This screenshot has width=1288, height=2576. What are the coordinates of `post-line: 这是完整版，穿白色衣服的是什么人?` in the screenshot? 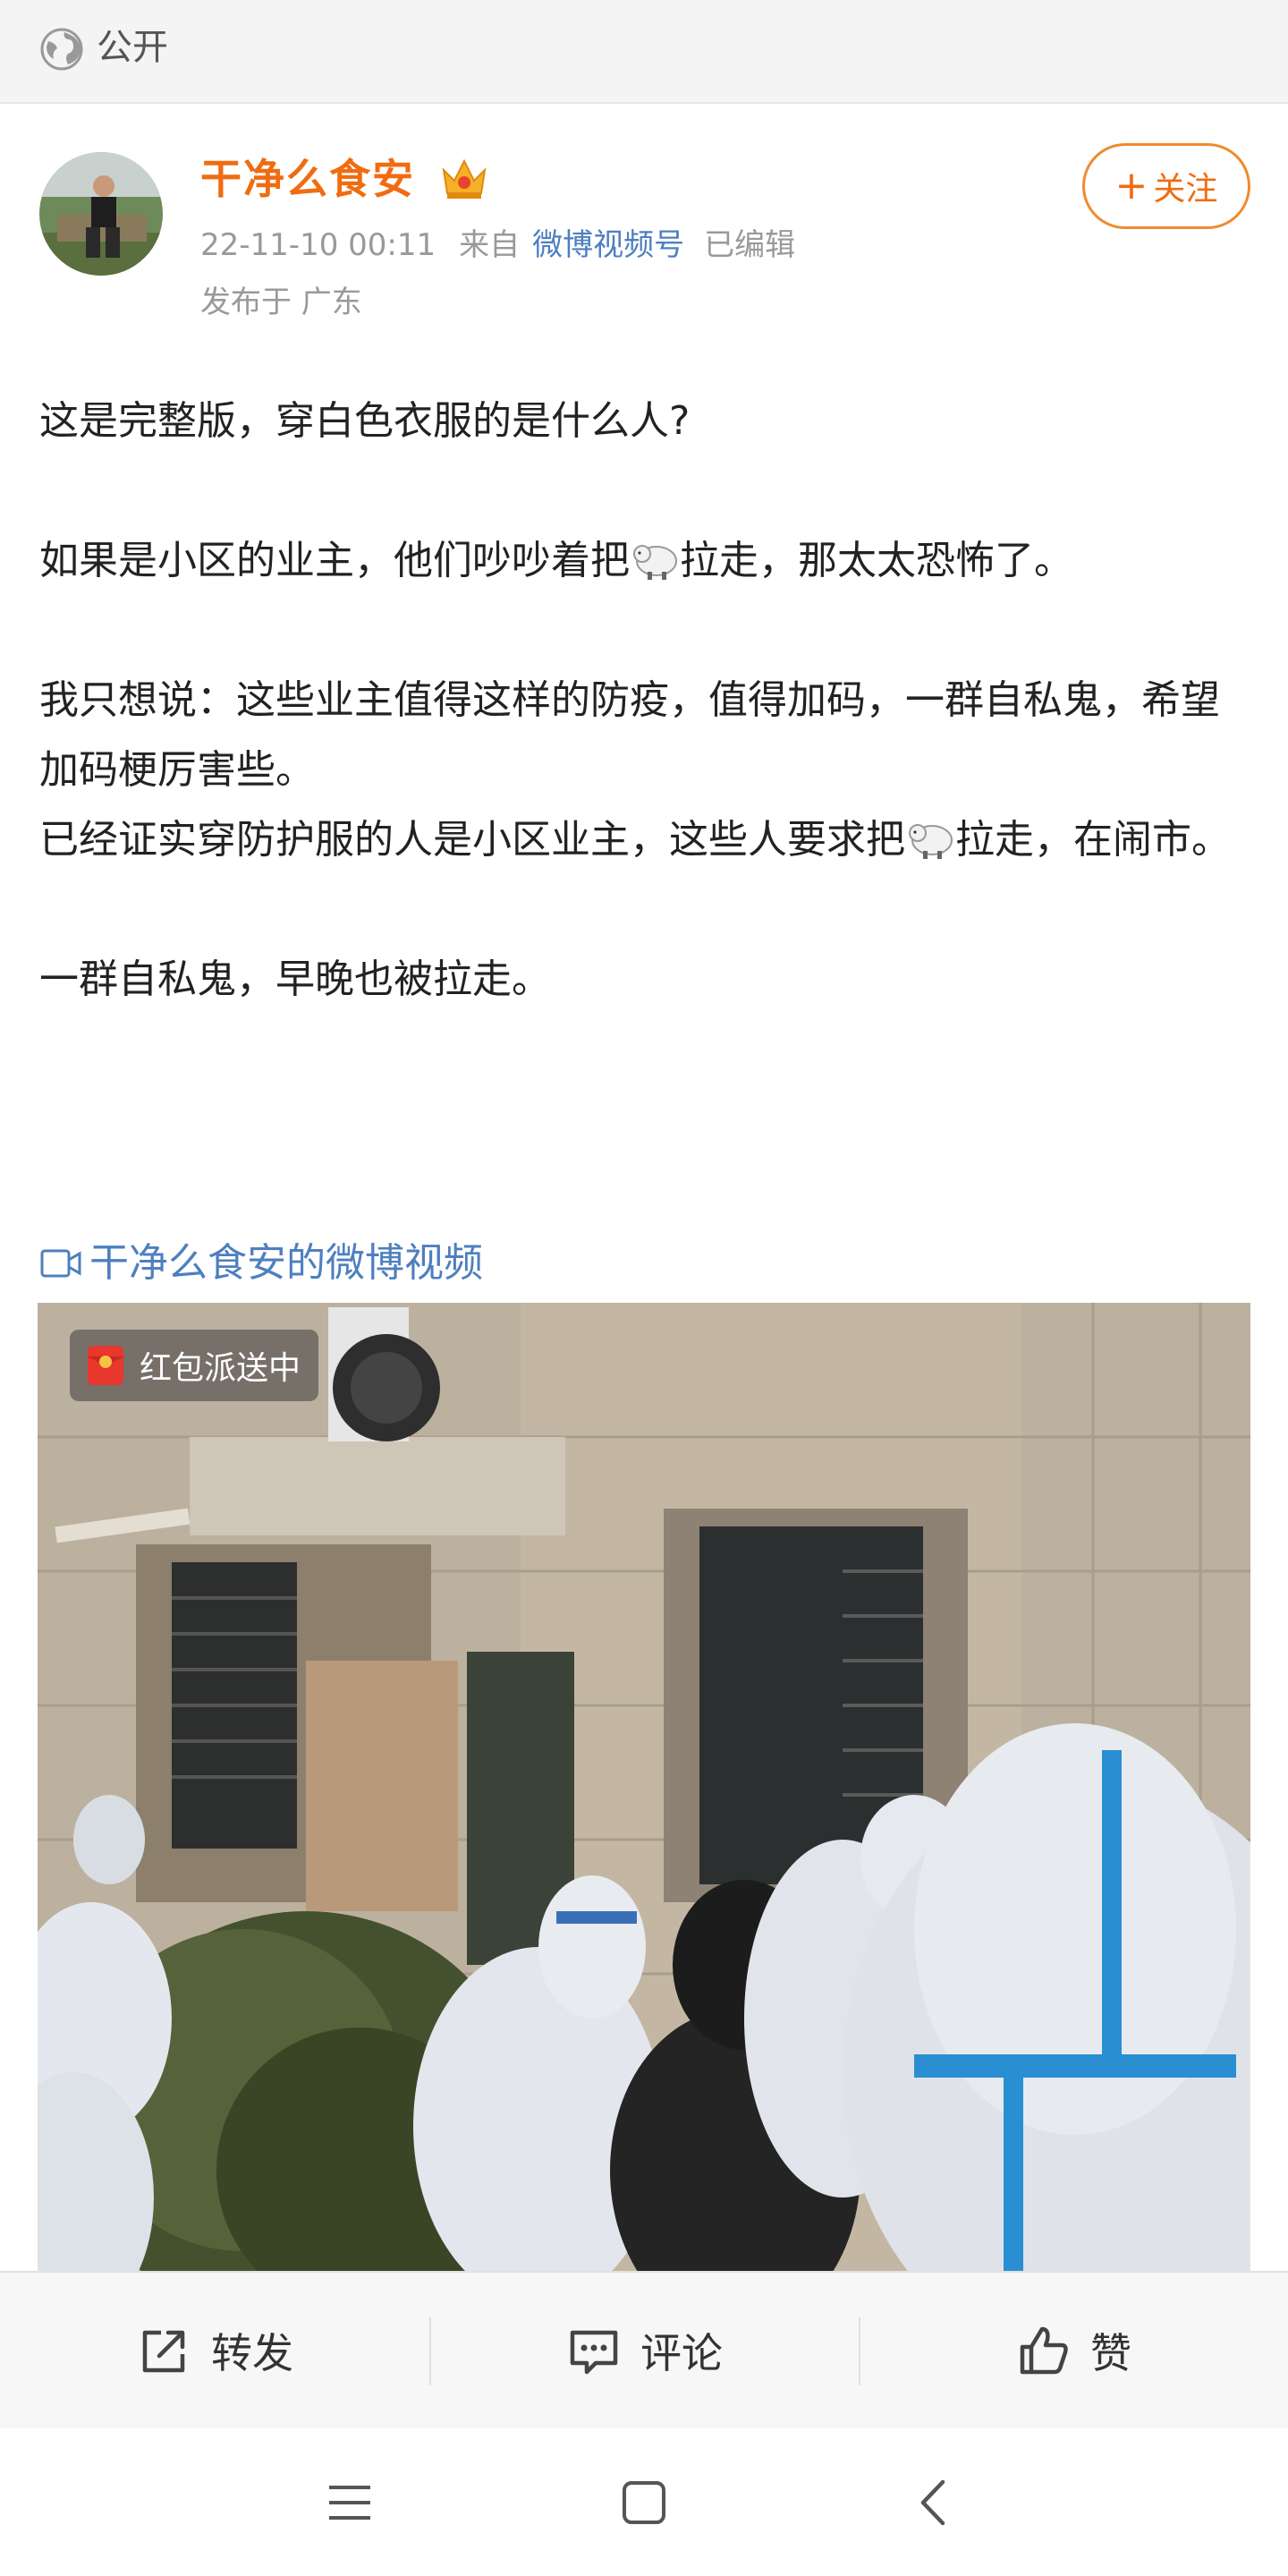 It's located at (365, 421).